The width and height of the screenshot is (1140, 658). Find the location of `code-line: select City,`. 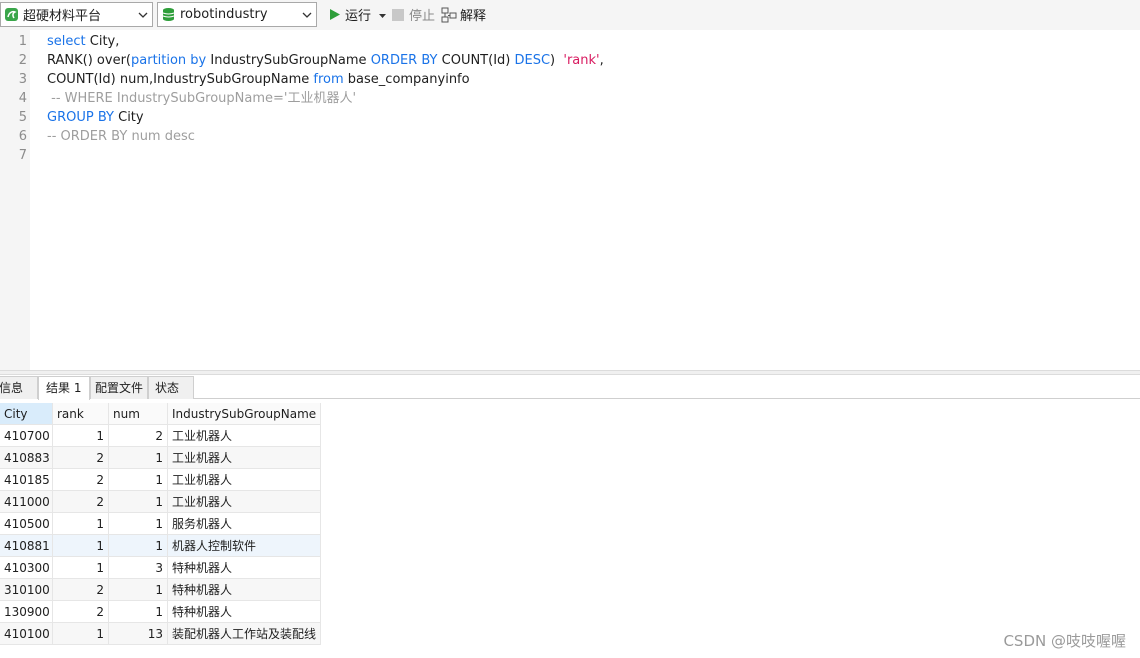

code-line: select City, is located at coordinates (83, 41).